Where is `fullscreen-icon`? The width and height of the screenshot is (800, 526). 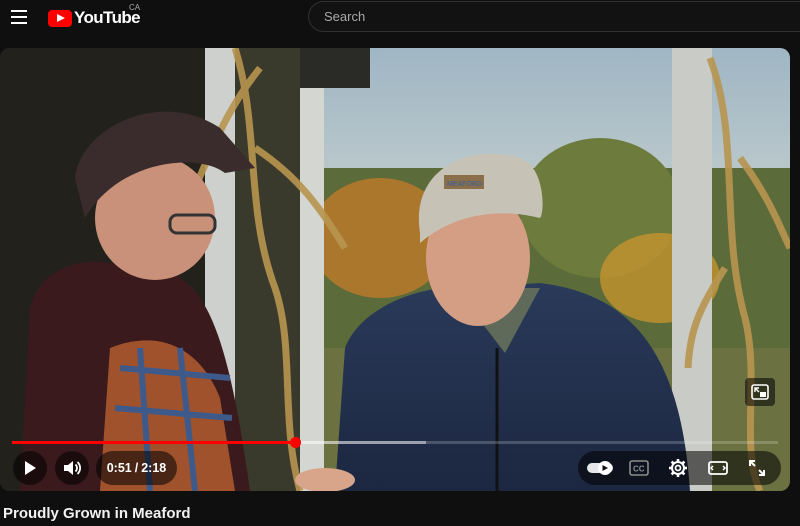
fullscreen-icon is located at coordinates (757, 468).